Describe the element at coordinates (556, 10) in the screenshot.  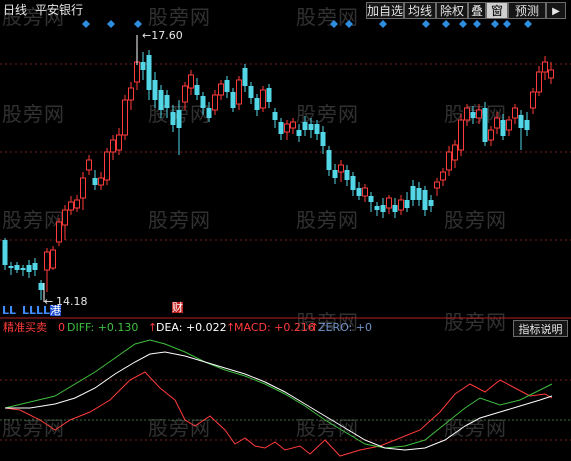
I see `scroll-right-button: ▶` at that location.